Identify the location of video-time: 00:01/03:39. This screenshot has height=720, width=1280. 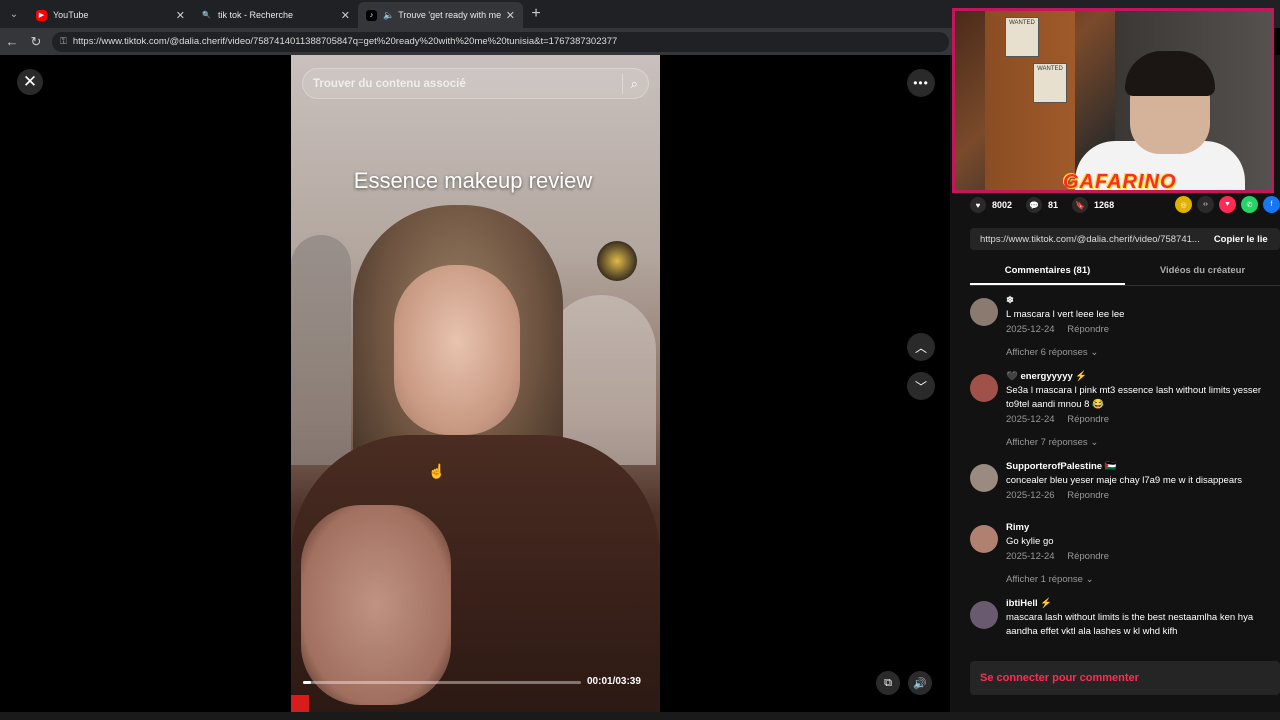
(614, 681).